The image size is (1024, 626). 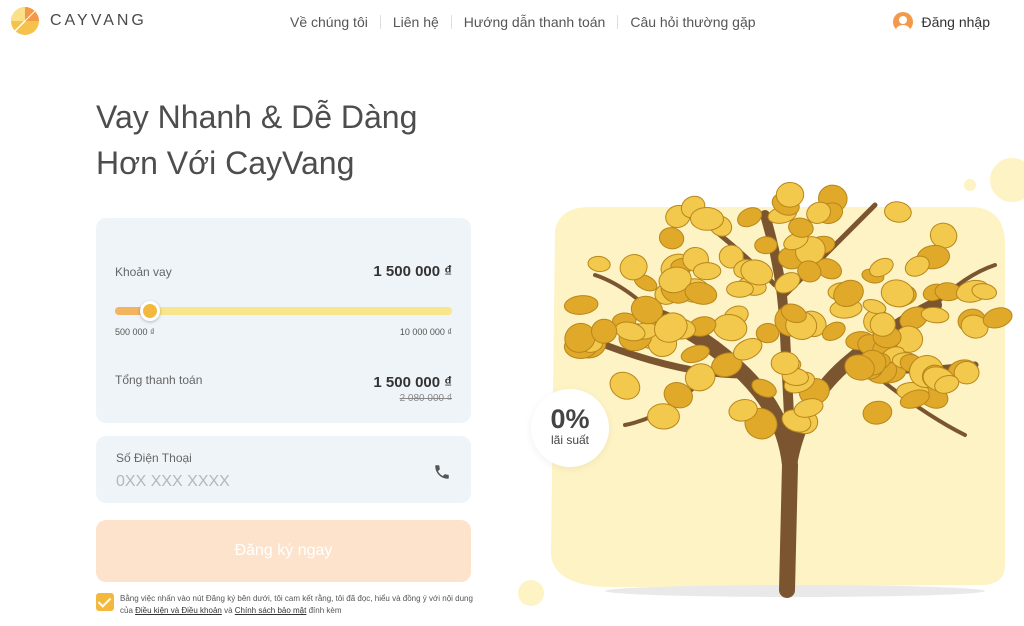 What do you see at coordinates (535, 22) in the screenshot?
I see `nav-payment-guide: Hướng dẫn thanh toán` at bounding box center [535, 22].